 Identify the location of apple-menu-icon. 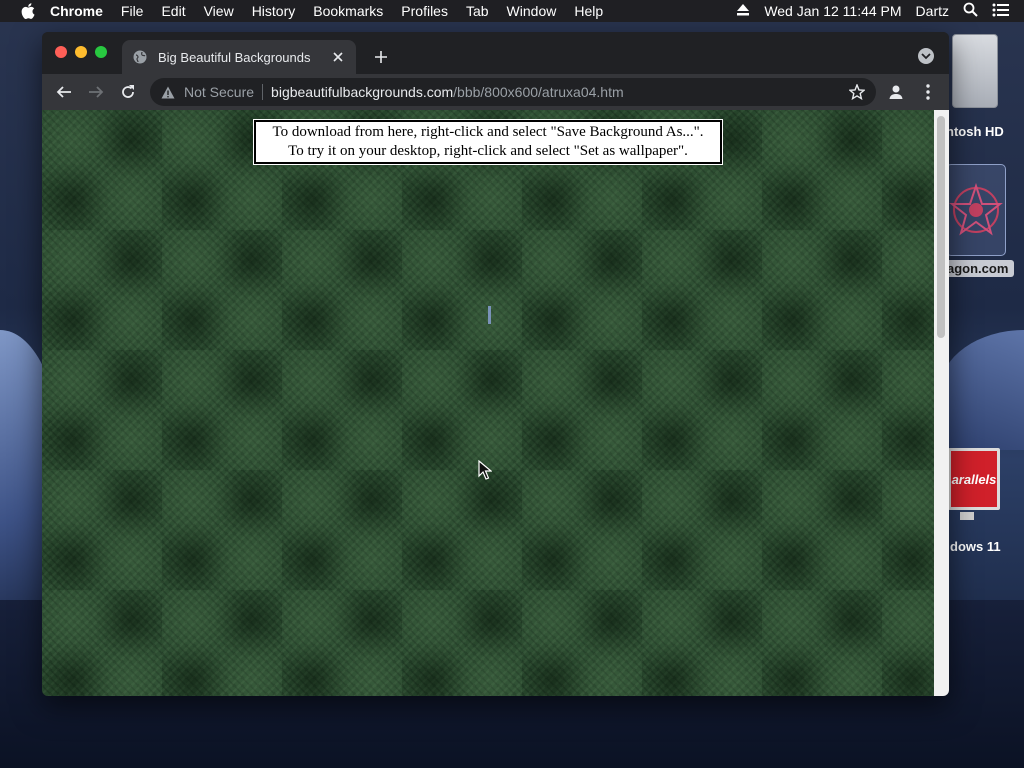
(28, 11).